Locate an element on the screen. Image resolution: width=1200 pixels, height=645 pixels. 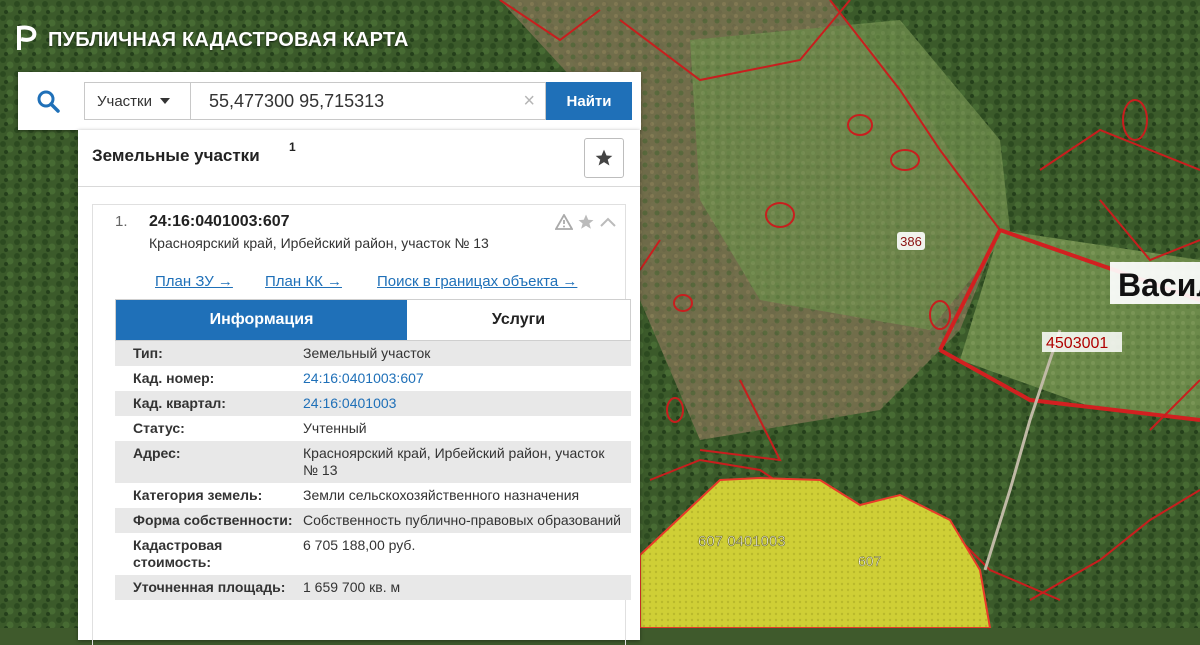
chevron-up-icon is located at coordinates (608, 222).